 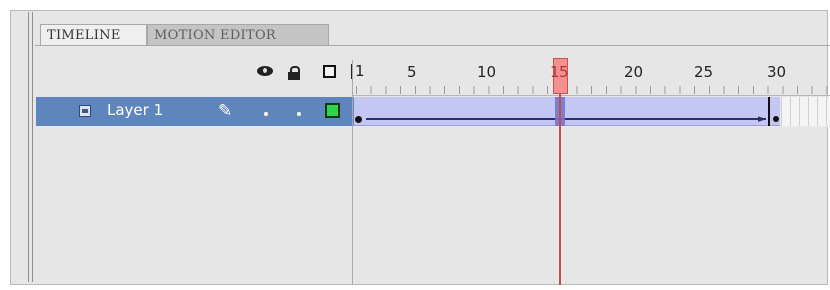 I want to click on ruler-bottom-border, so click(x=591, y=95).